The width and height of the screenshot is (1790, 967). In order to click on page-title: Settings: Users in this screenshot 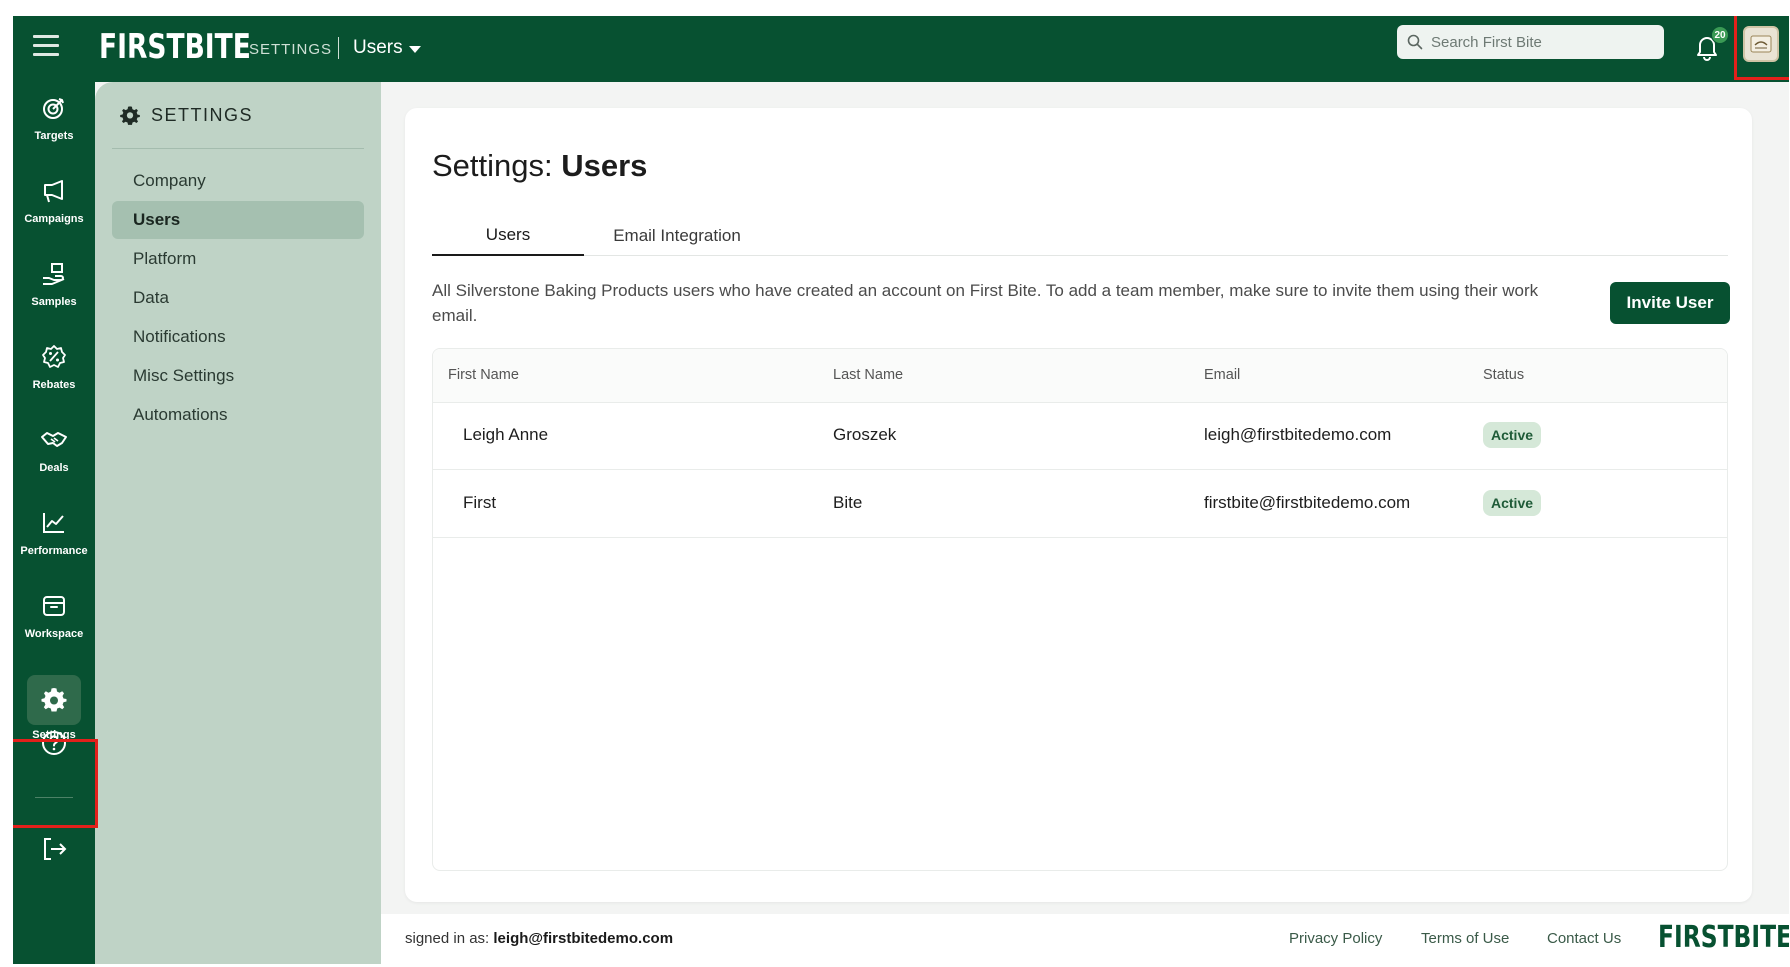, I will do `click(539, 166)`.